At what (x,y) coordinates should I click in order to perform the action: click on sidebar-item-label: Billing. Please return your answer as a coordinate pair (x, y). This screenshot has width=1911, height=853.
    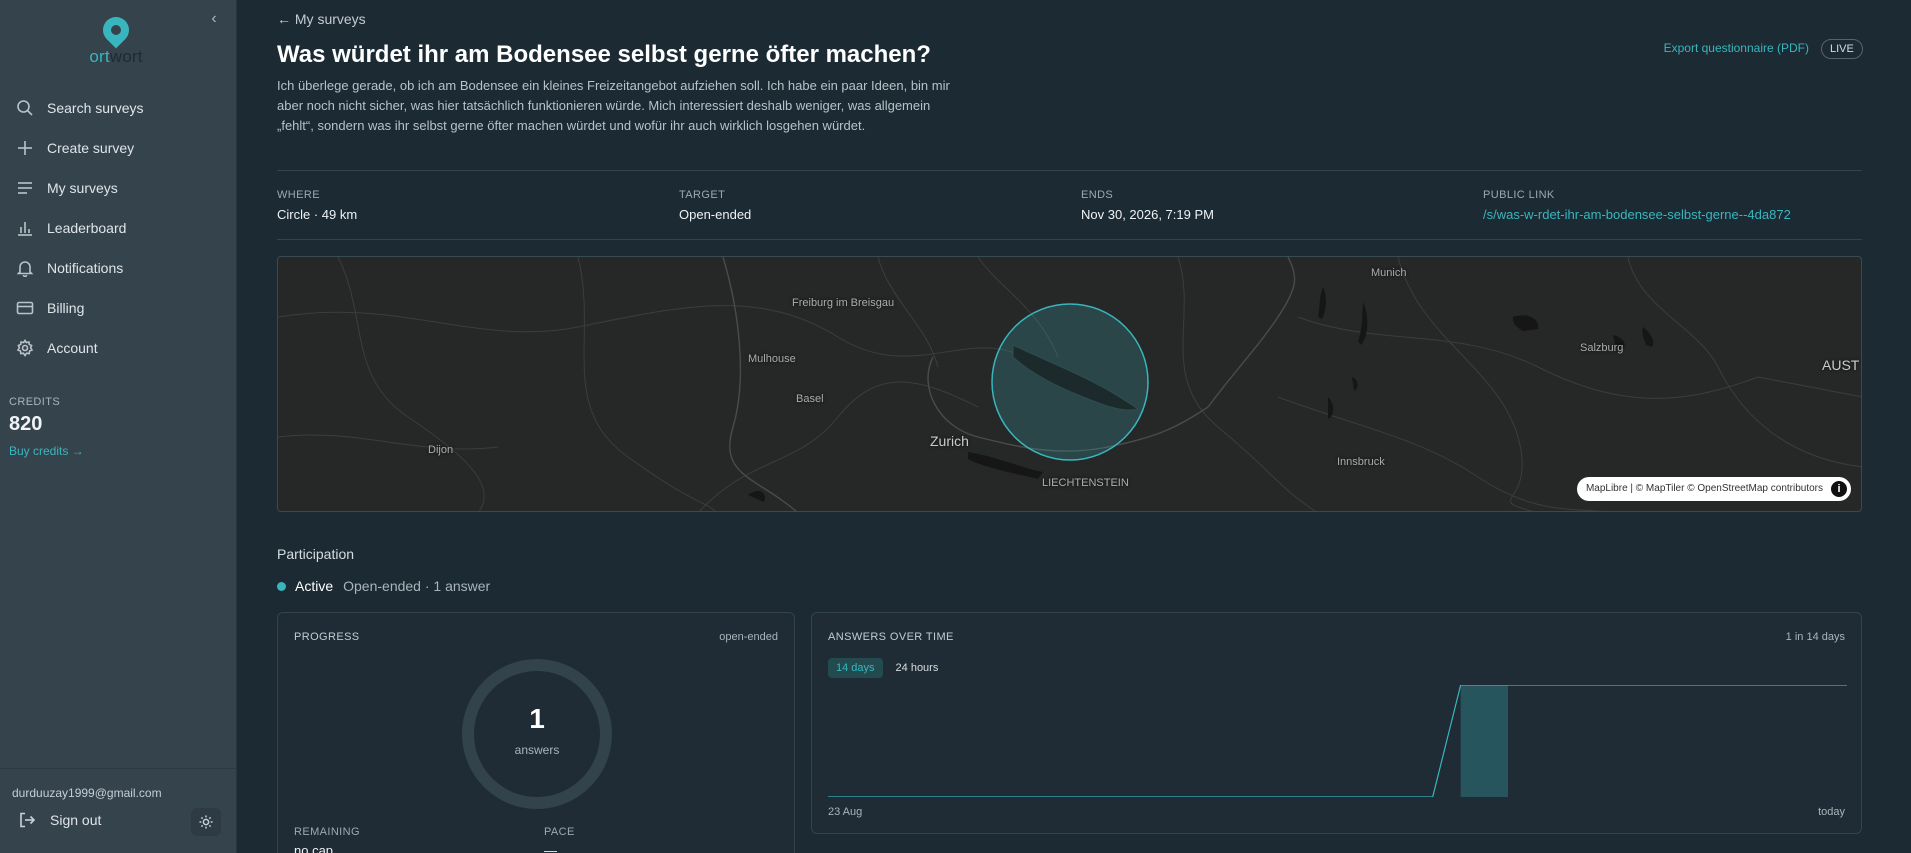
    Looking at the image, I should click on (66, 308).